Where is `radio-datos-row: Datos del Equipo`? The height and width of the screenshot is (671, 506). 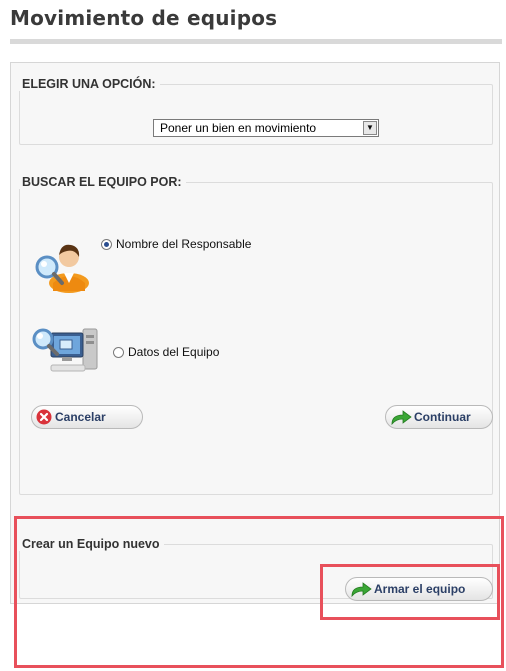 radio-datos-row: Datos del Equipo is located at coordinates (166, 352).